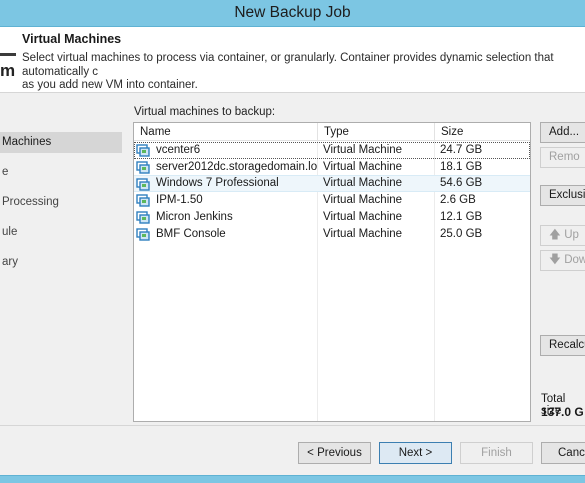 Image resolution: width=585 pixels, height=483 pixels. I want to click on nav-step-schedule: ule, so click(61, 232).